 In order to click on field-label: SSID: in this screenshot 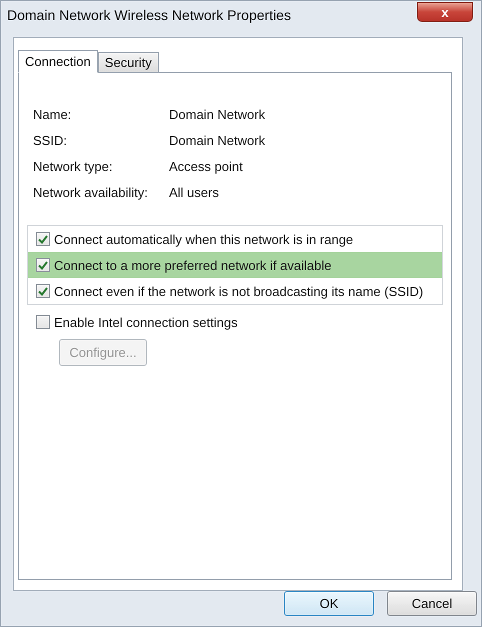, I will do `click(50, 140)`.